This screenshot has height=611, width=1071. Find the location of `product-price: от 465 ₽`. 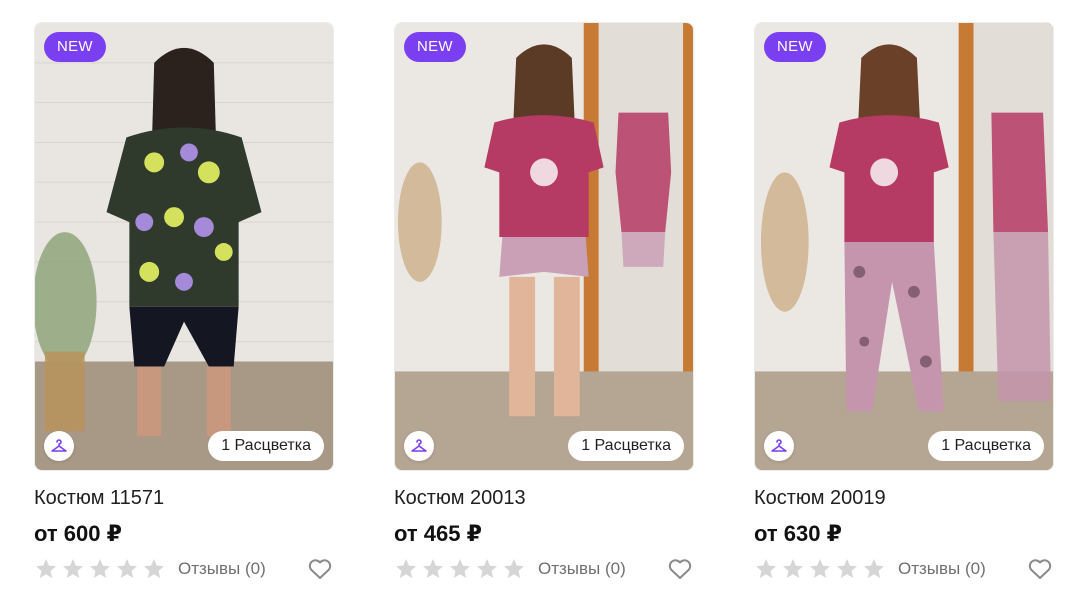

product-price: от 465 ₽ is located at coordinates (438, 533).